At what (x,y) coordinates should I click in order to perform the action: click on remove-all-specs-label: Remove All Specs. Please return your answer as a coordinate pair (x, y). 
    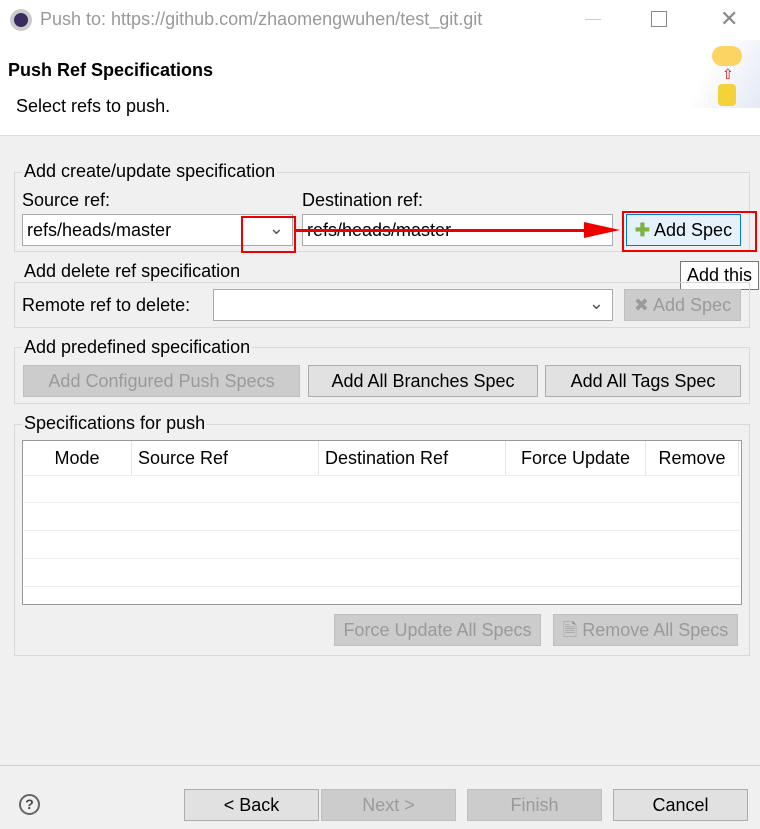
    Looking at the image, I should click on (655, 630).